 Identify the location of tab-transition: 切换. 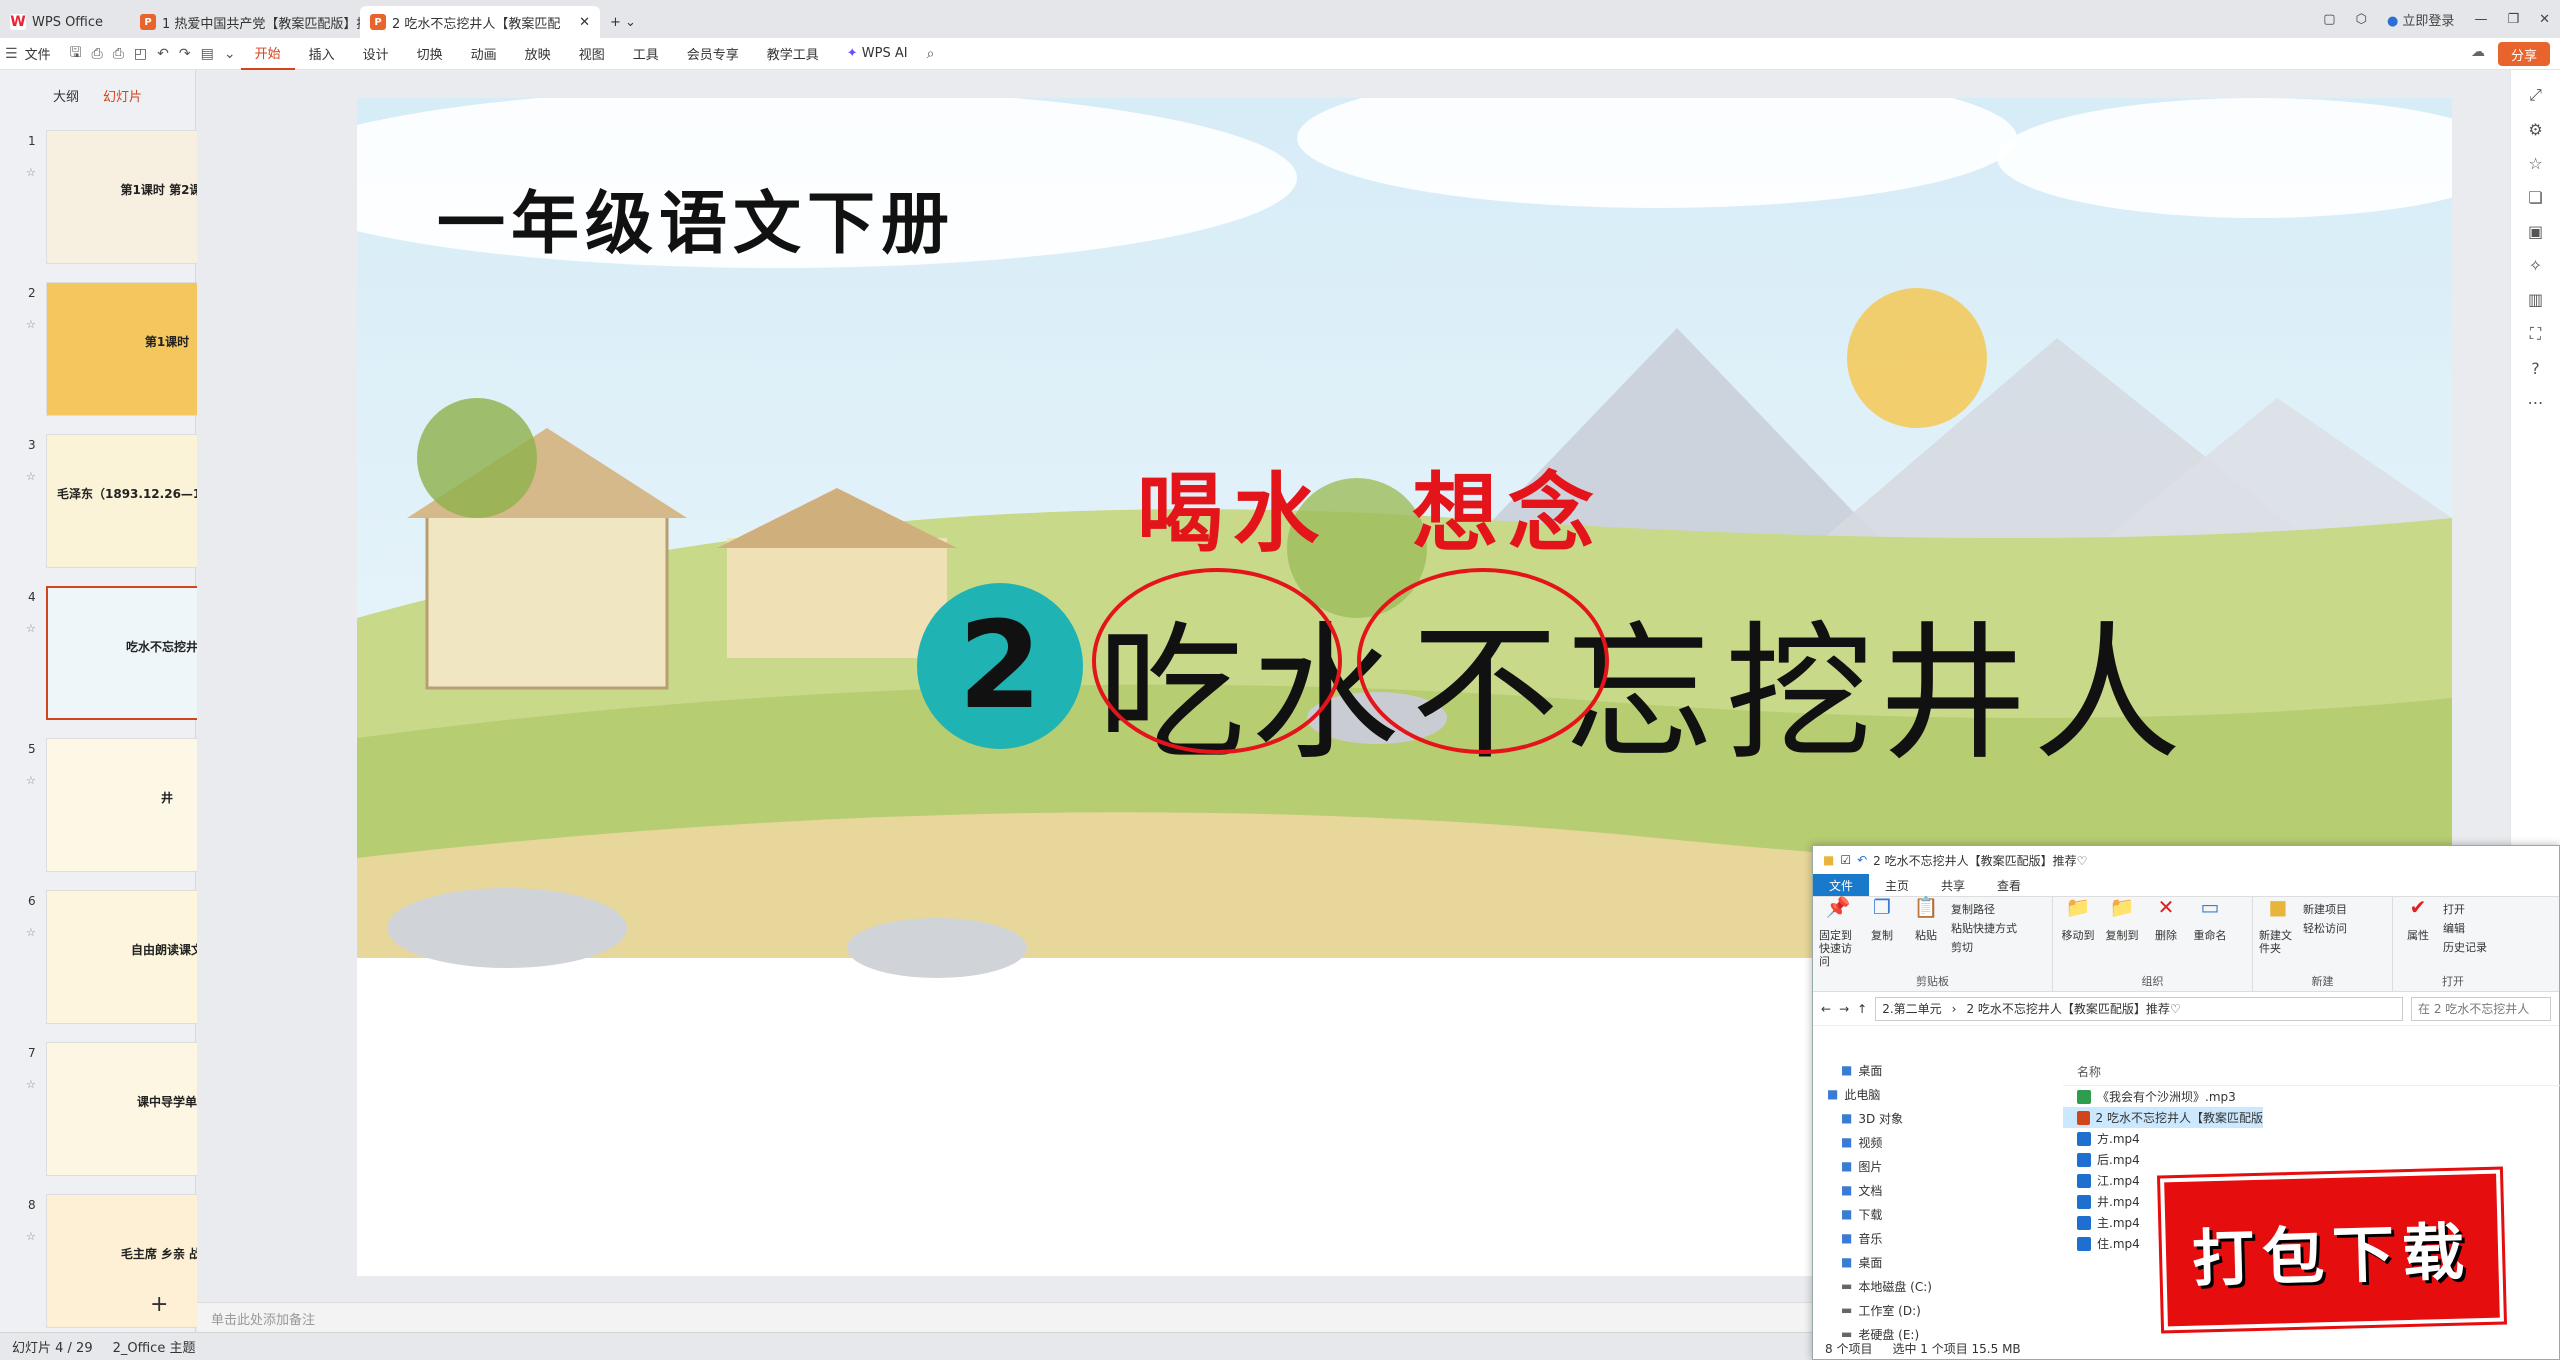
(430, 54).